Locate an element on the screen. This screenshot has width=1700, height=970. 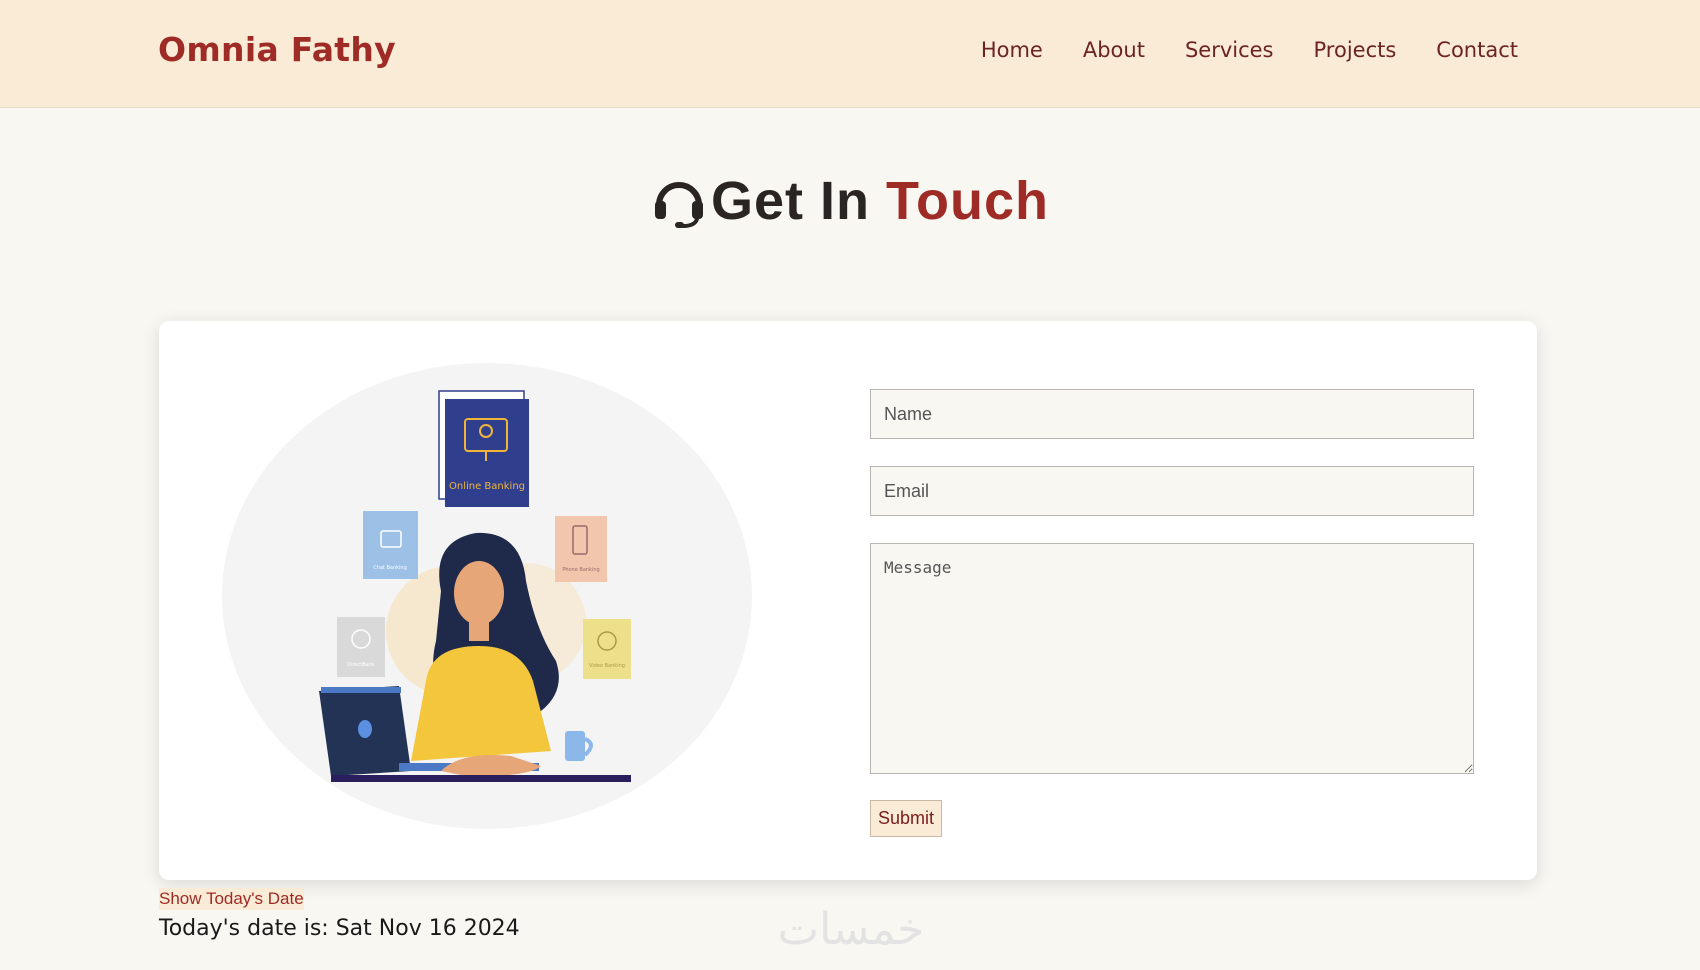
heading-part1: Get In is located at coordinates (791, 201).